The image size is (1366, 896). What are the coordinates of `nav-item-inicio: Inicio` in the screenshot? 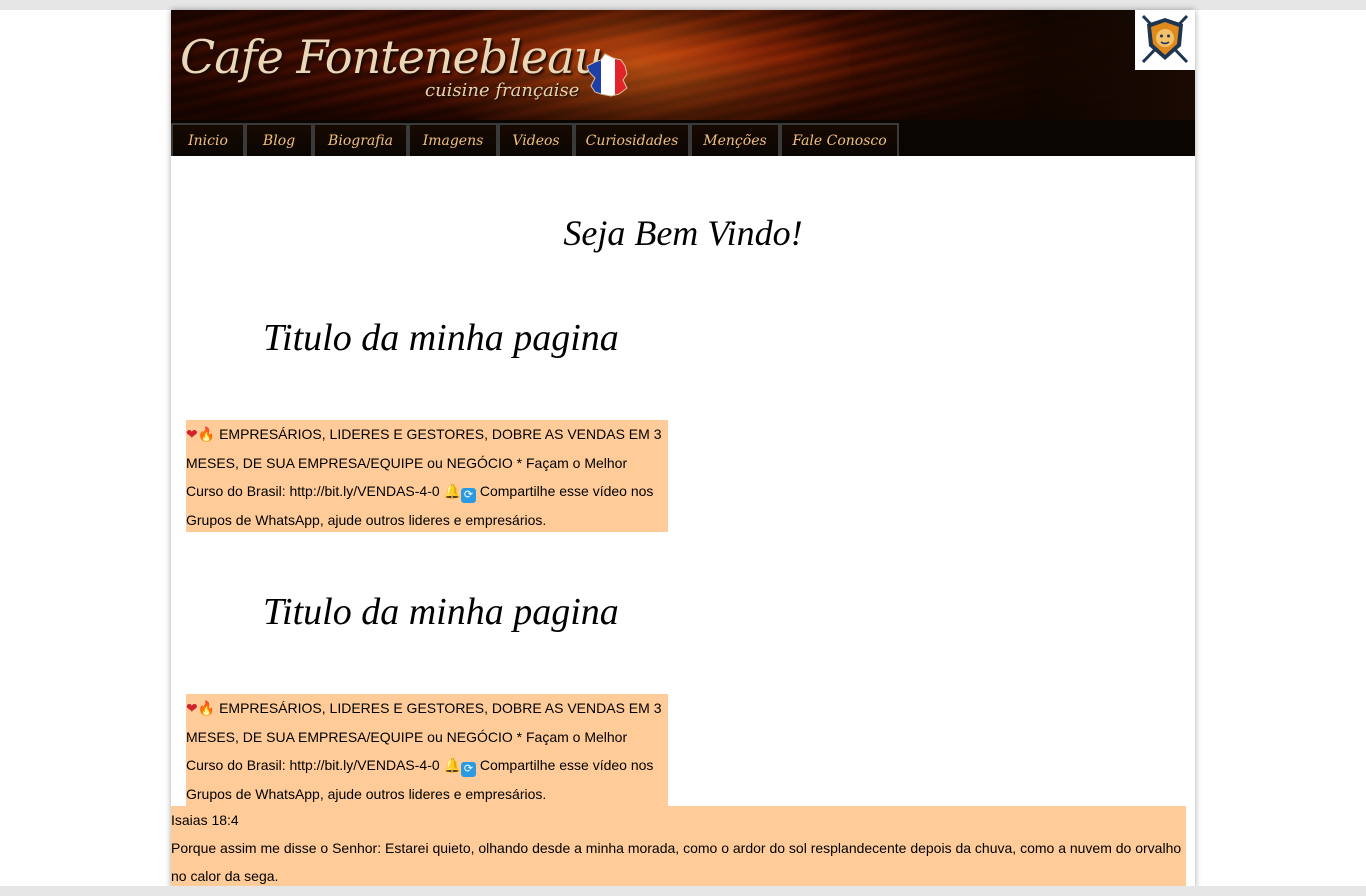 It's located at (208, 139).